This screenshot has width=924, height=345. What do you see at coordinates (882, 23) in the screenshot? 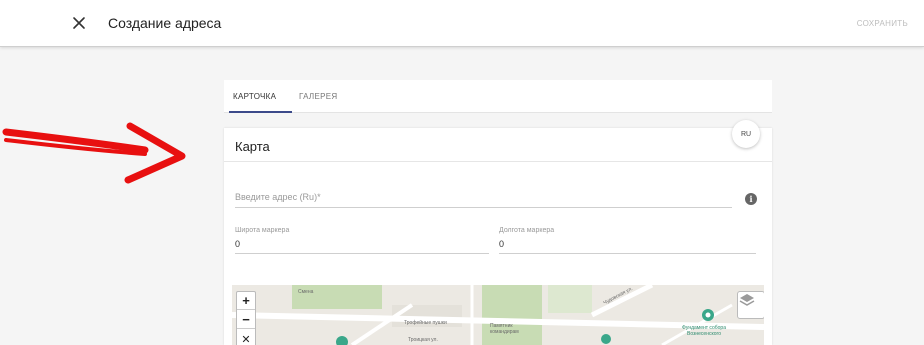
I see `save-button: СОХРАНИТЬ` at bounding box center [882, 23].